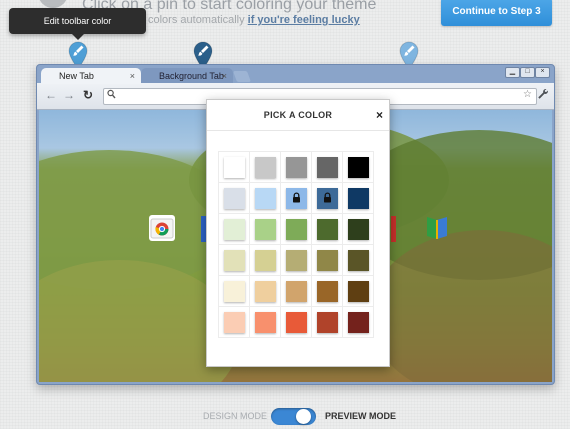 This screenshot has width=570, height=429. Describe the element at coordinates (88, 95) in the screenshot. I see `reload-icon: ↻` at that location.